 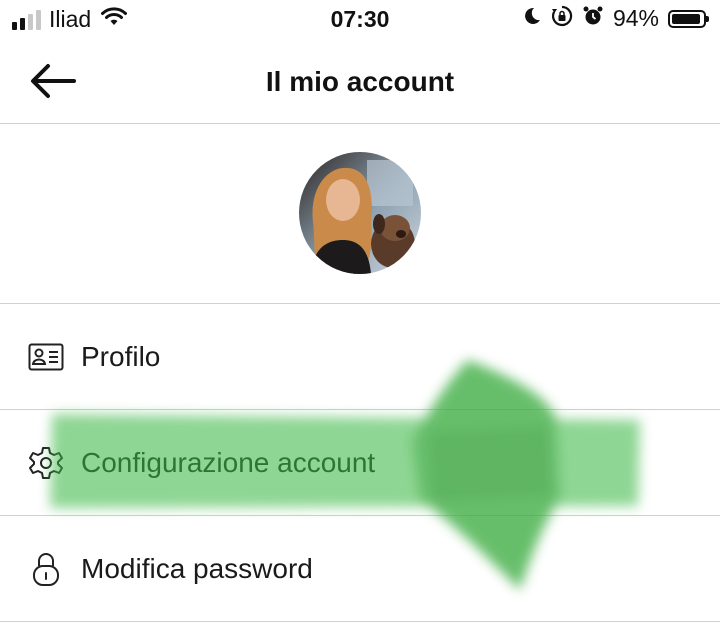 I want to click on status-bar: Iliad 07:30 94%, so click(x=360, y=20).